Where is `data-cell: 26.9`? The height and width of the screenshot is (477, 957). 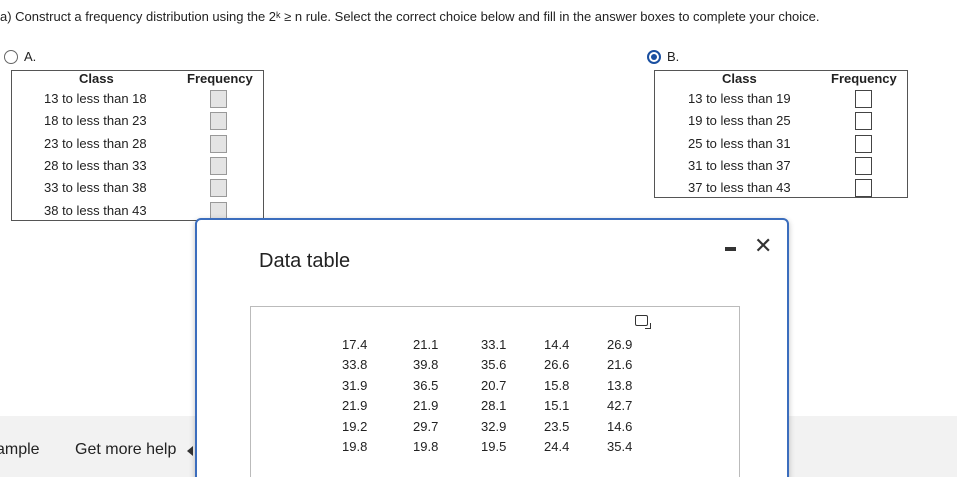
data-cell: 26.9 is located at coordinates (620, 344).